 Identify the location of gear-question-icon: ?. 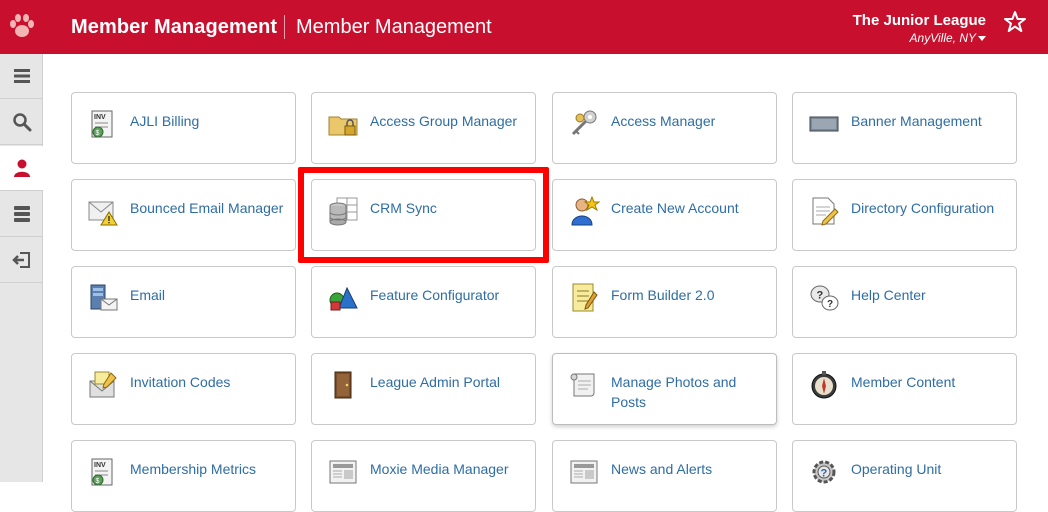
(824, 472).